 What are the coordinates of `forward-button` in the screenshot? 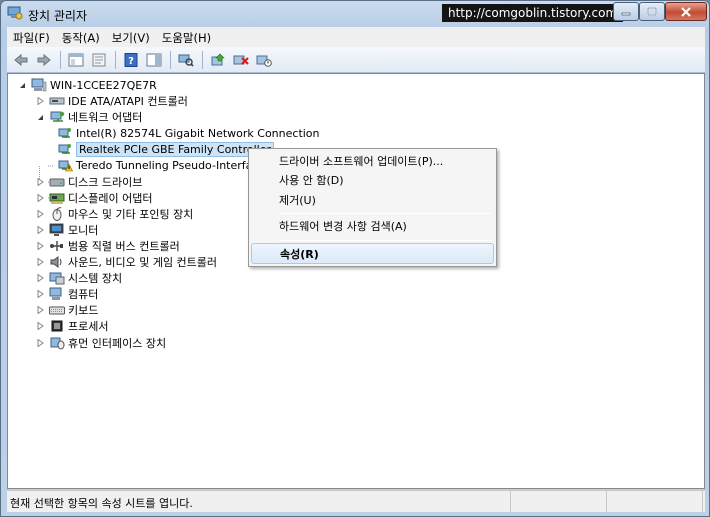 It's located at (44, 60).